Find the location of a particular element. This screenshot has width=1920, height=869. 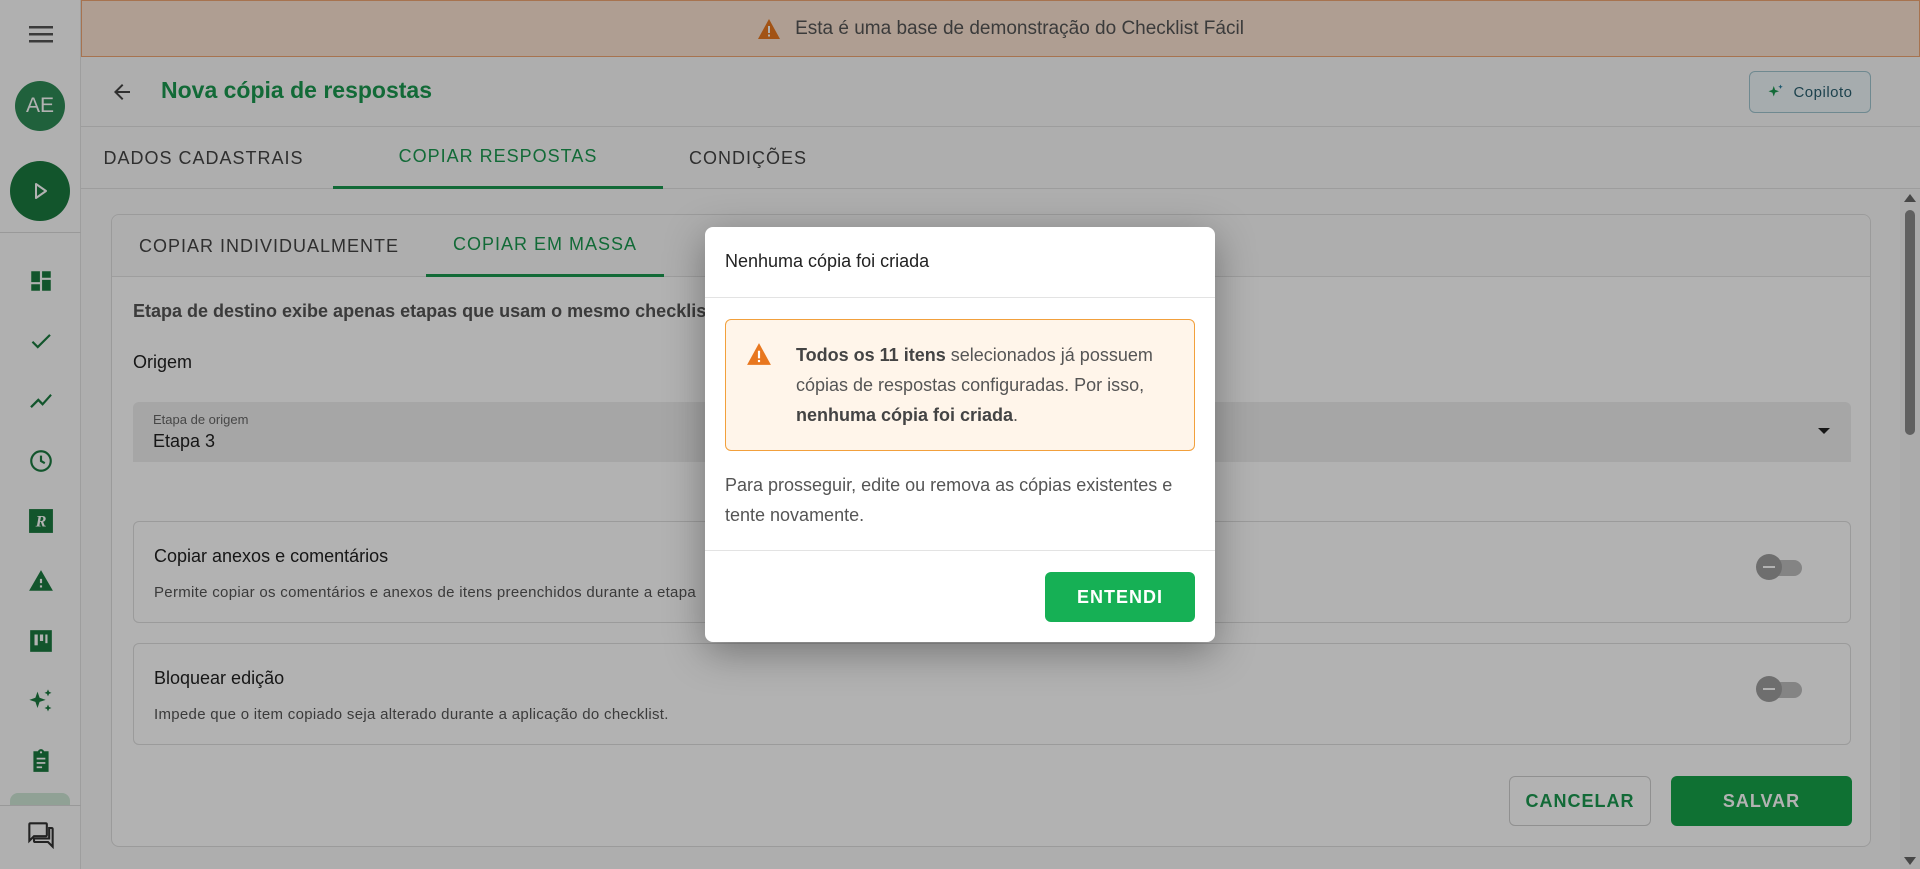

understood-button: ENTENDI is located at coordinates (1120, 597).